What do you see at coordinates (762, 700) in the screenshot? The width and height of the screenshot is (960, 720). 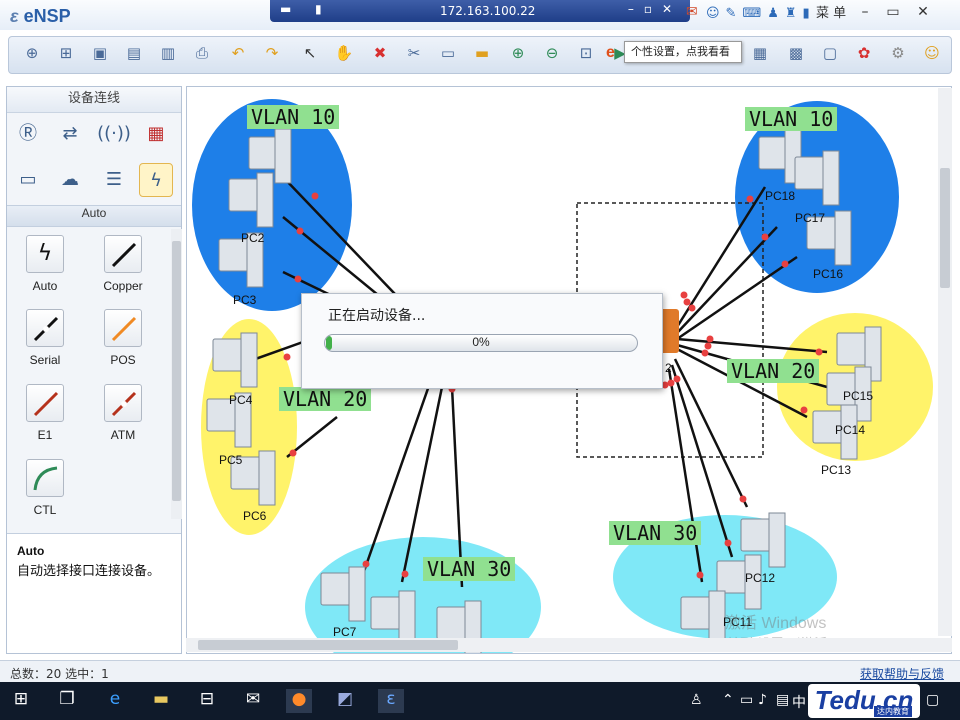 I see `volume-icon: ♪` at bounding box center [762, 700].